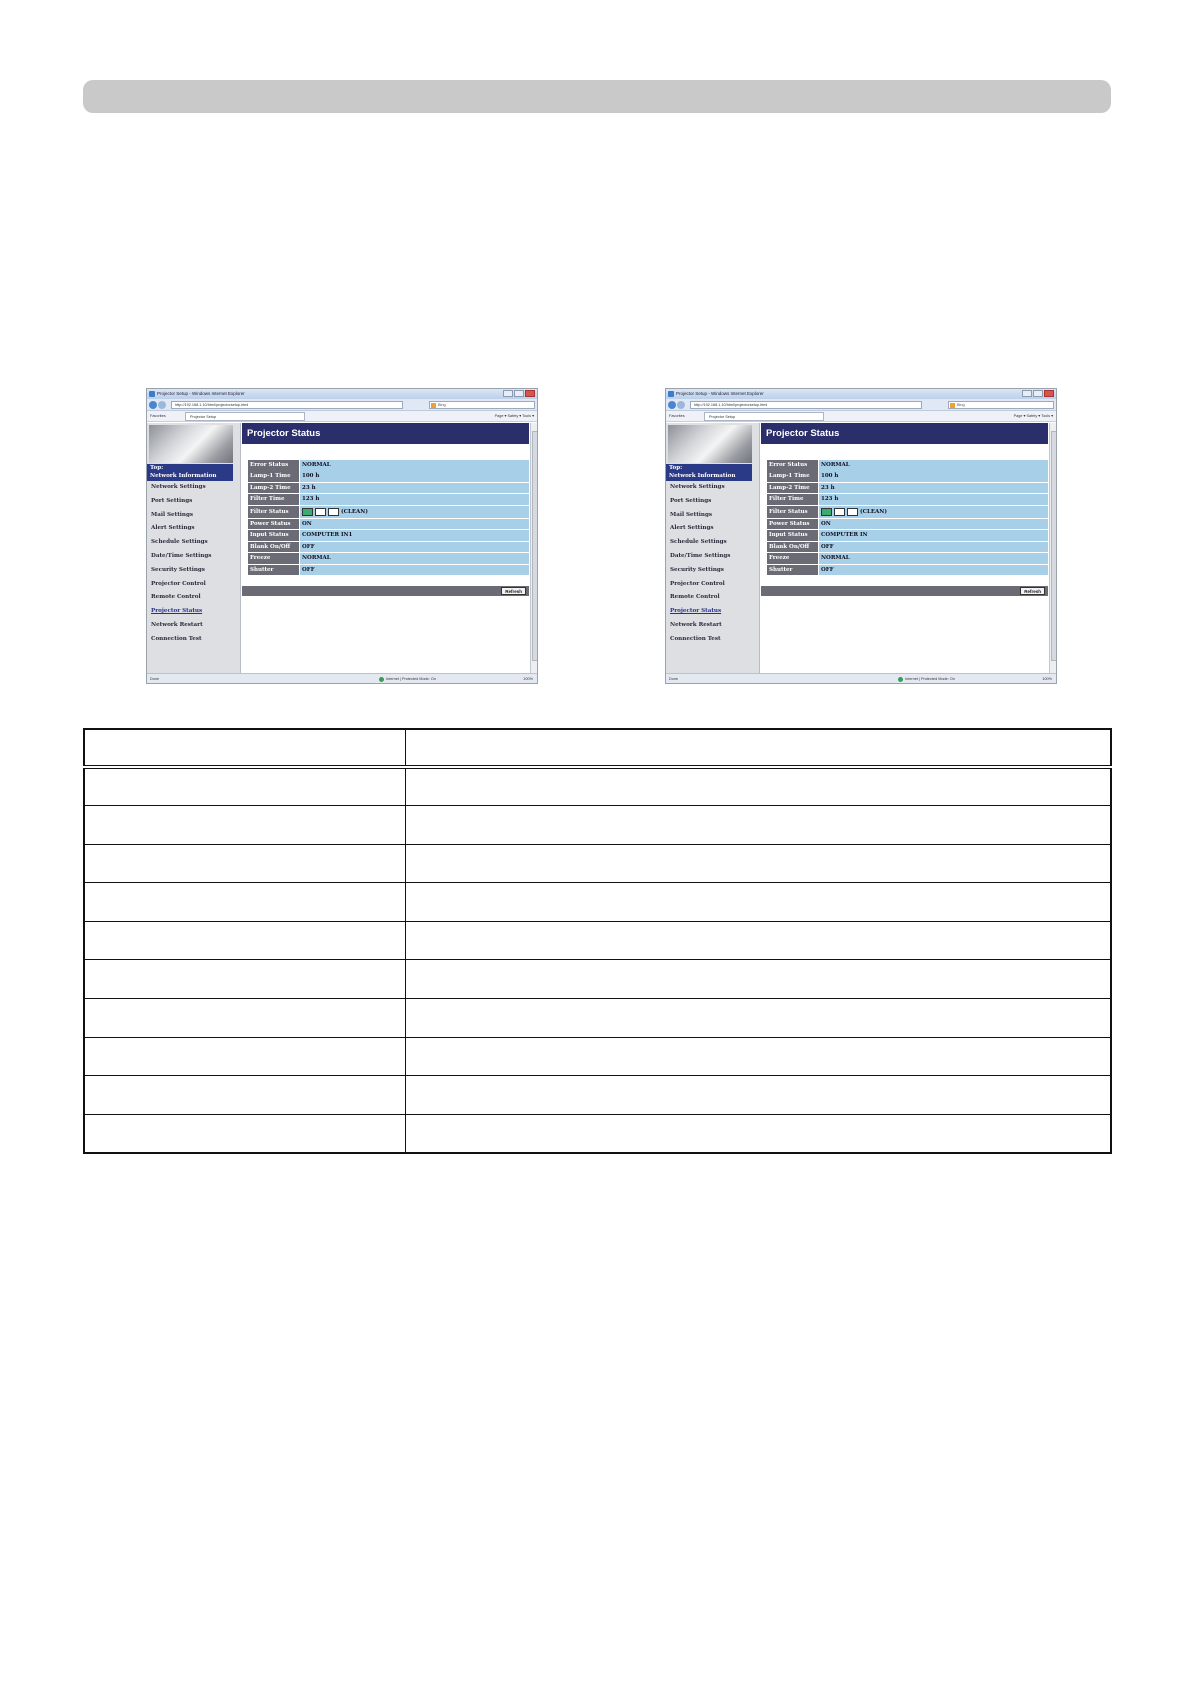  I want to click on status-label: Shutter, so click(792, 570).